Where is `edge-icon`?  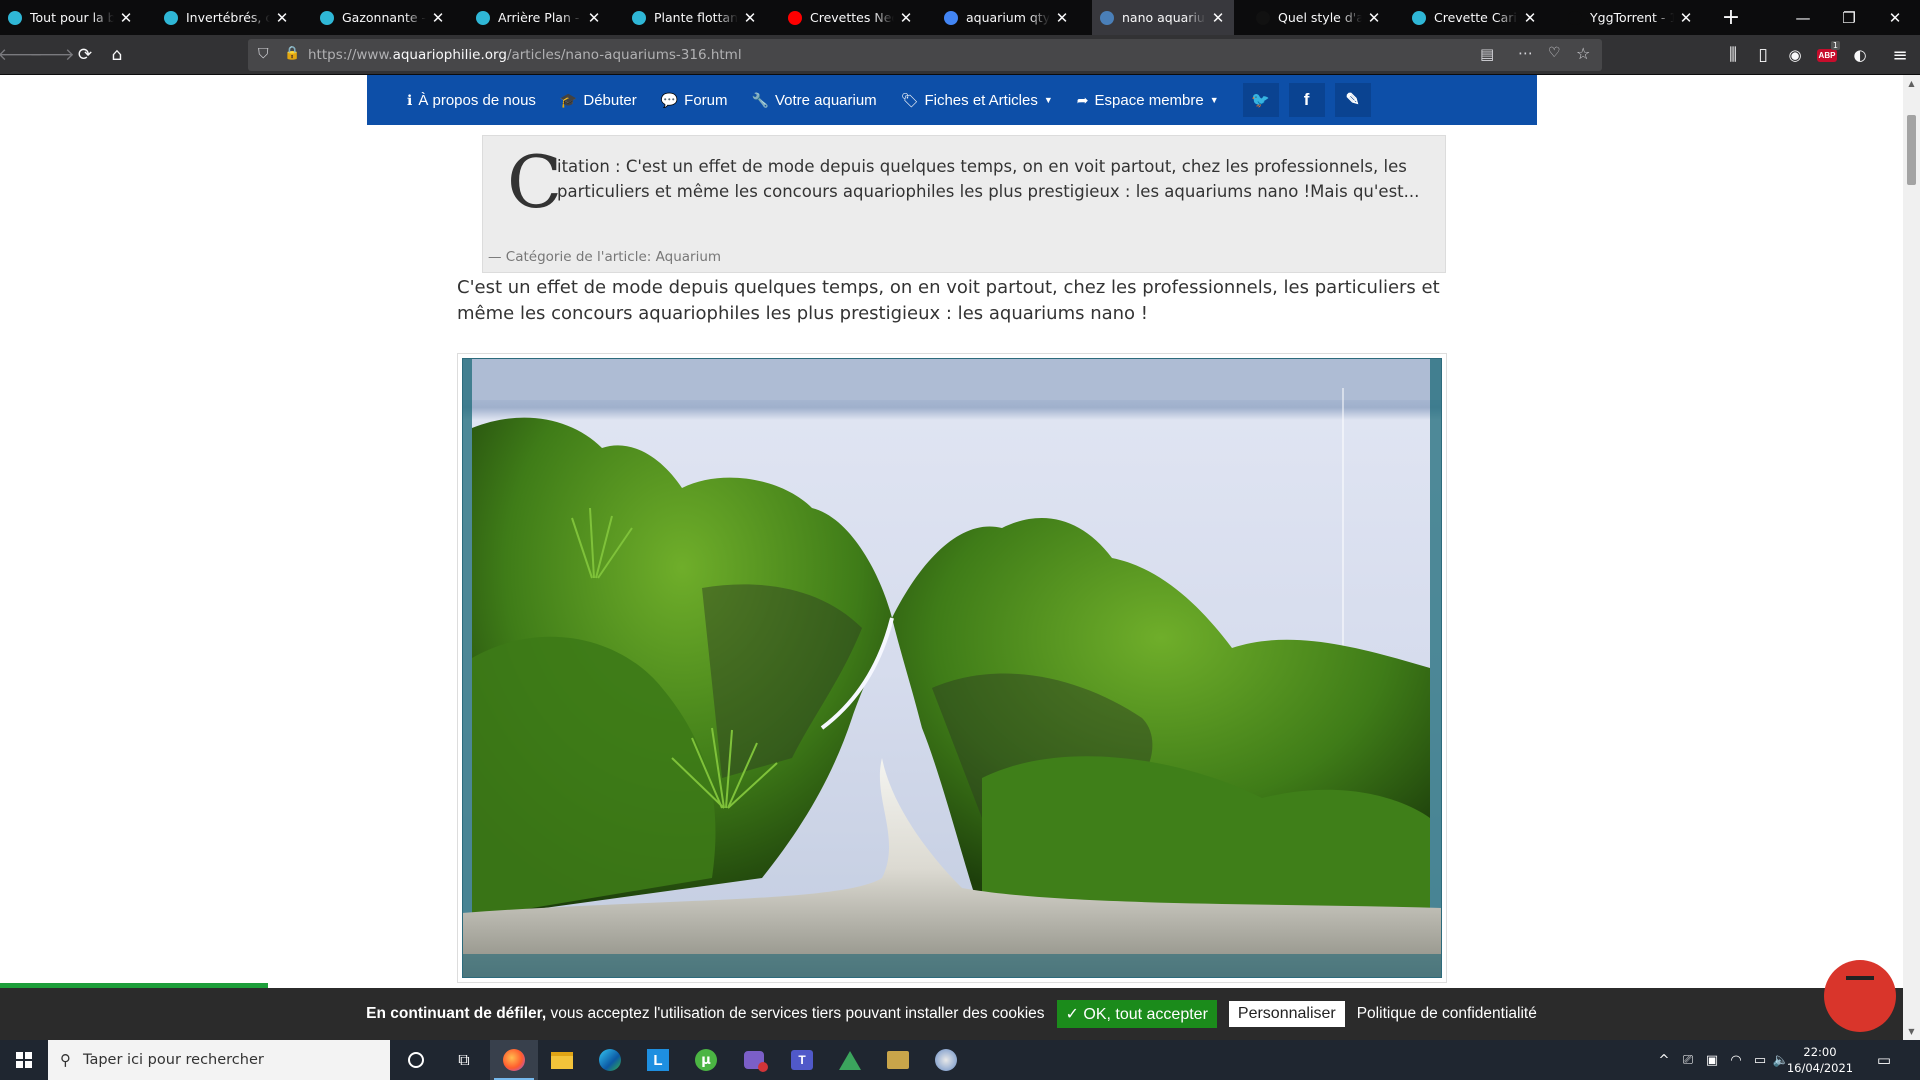
edge-icon is located at coordinates (610, 1060).